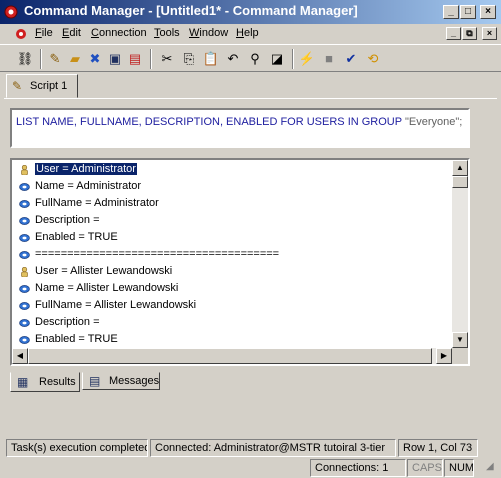 Image resolution: width=501 pixels, height=478 pixels. What do you see at coordinates (460, 340) in the screenshot?
I see `scroll-down-icon: ▼` at bounding box center [460, 340].